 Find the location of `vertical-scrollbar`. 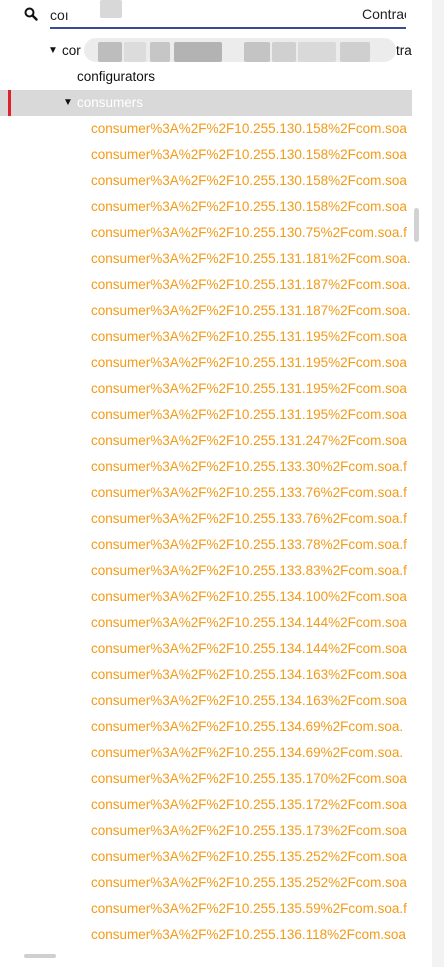

vertical-scrollbar is located at coordinates (416, 225).